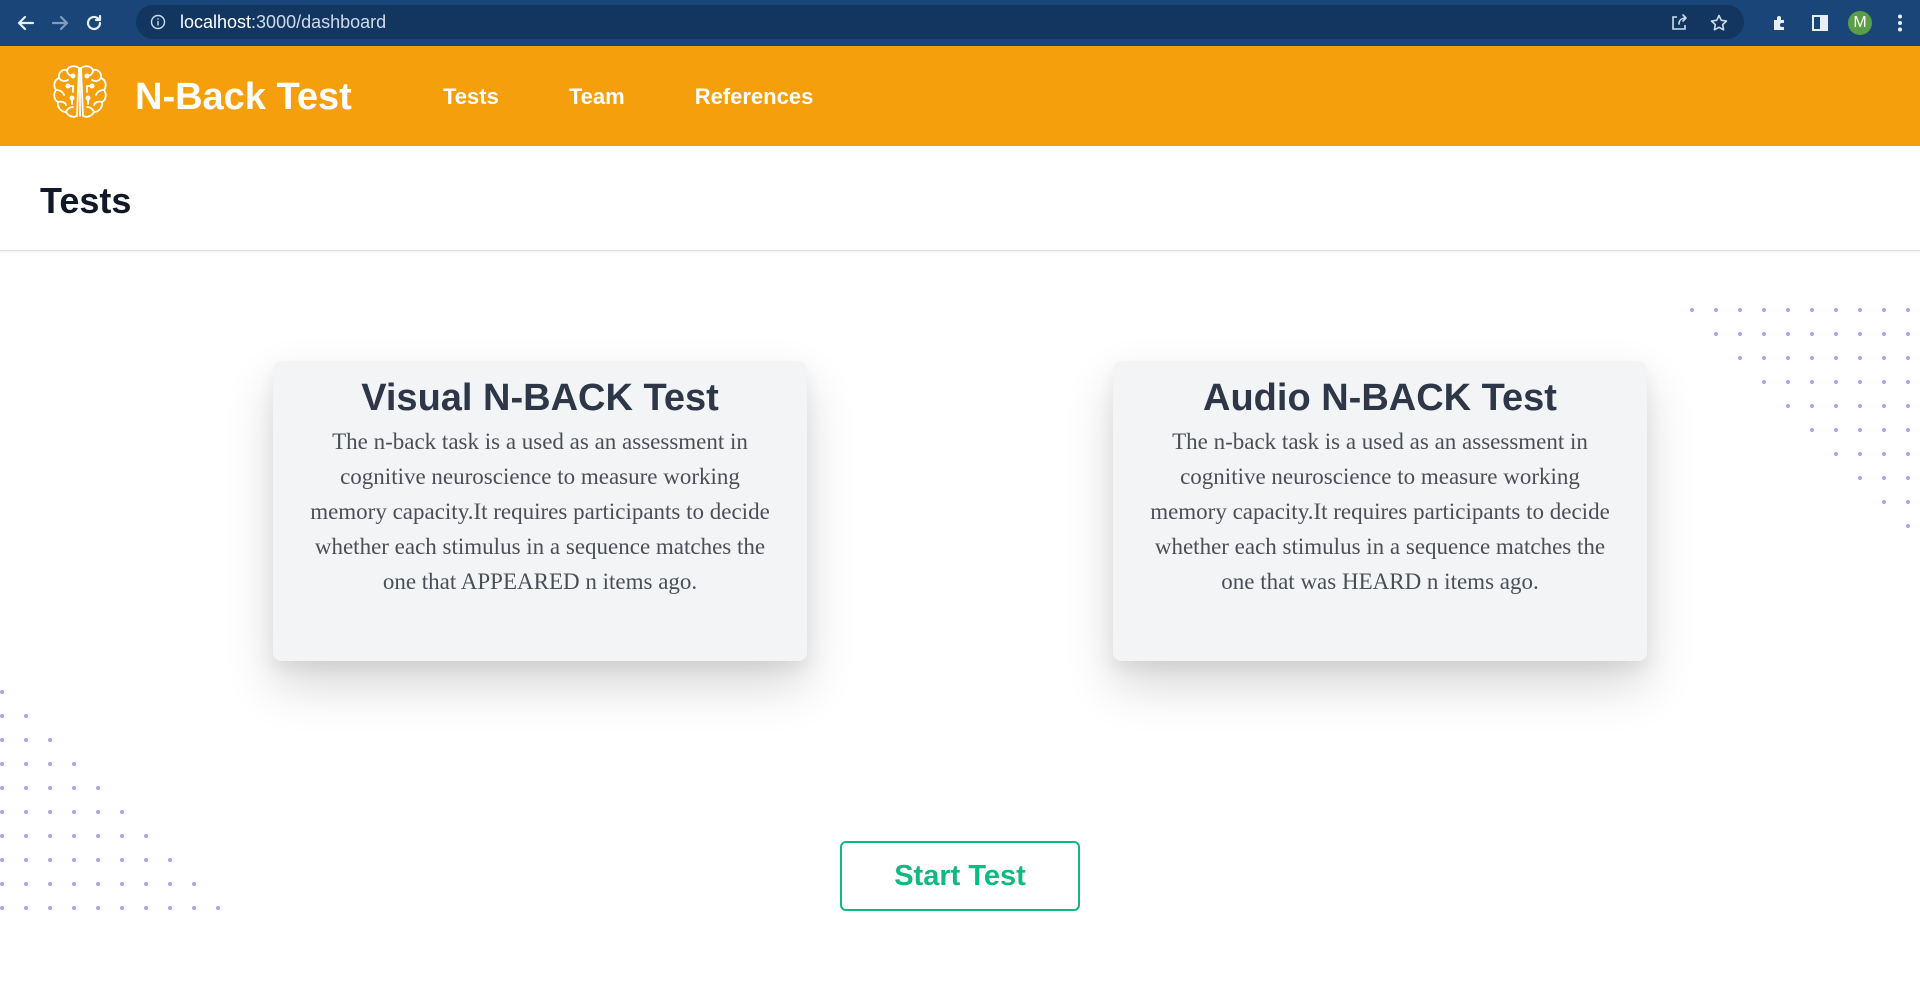  I want to click on side-panel-icon, so click(1820, 23).